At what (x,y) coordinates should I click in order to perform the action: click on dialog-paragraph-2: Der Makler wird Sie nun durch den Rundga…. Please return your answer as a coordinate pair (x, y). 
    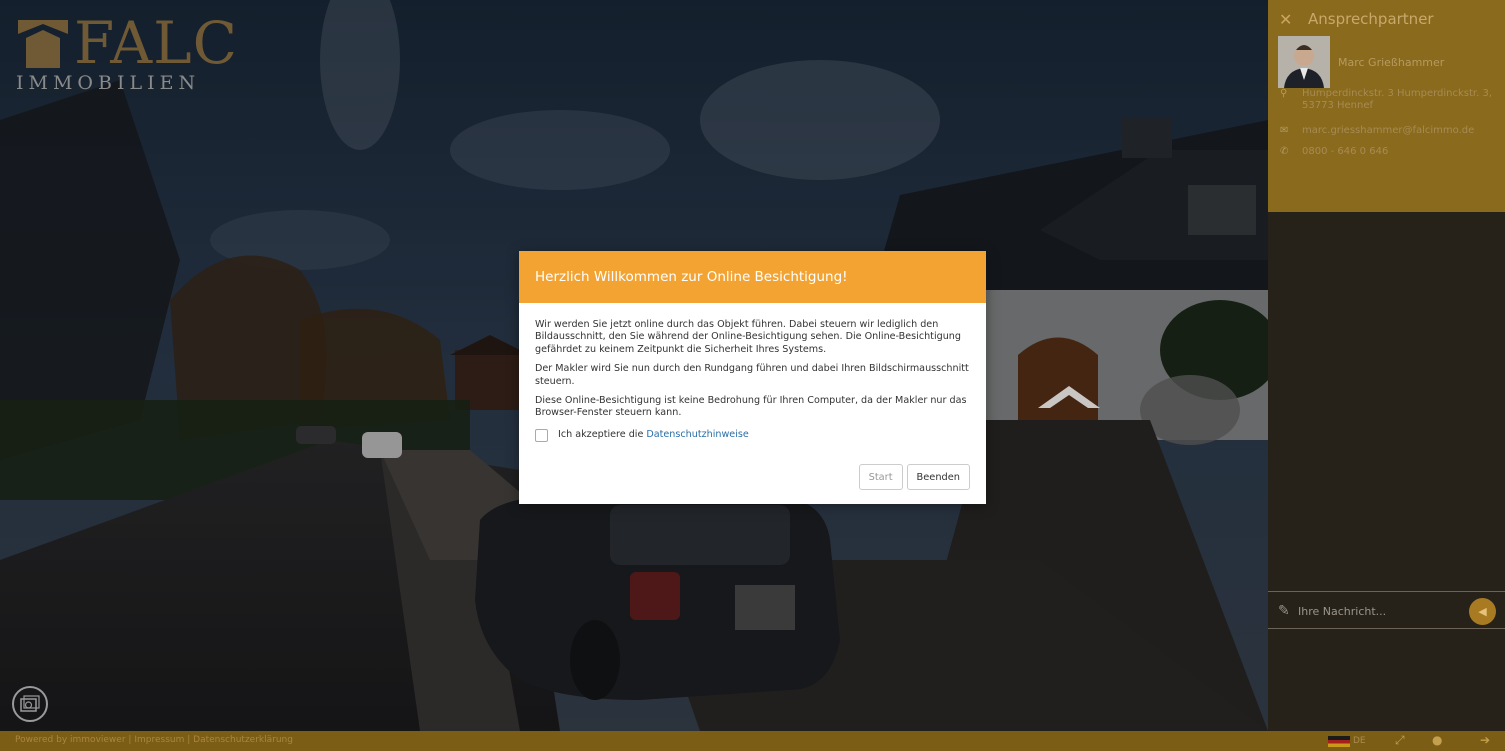
    Looking at the image, I should click on (752, 375).